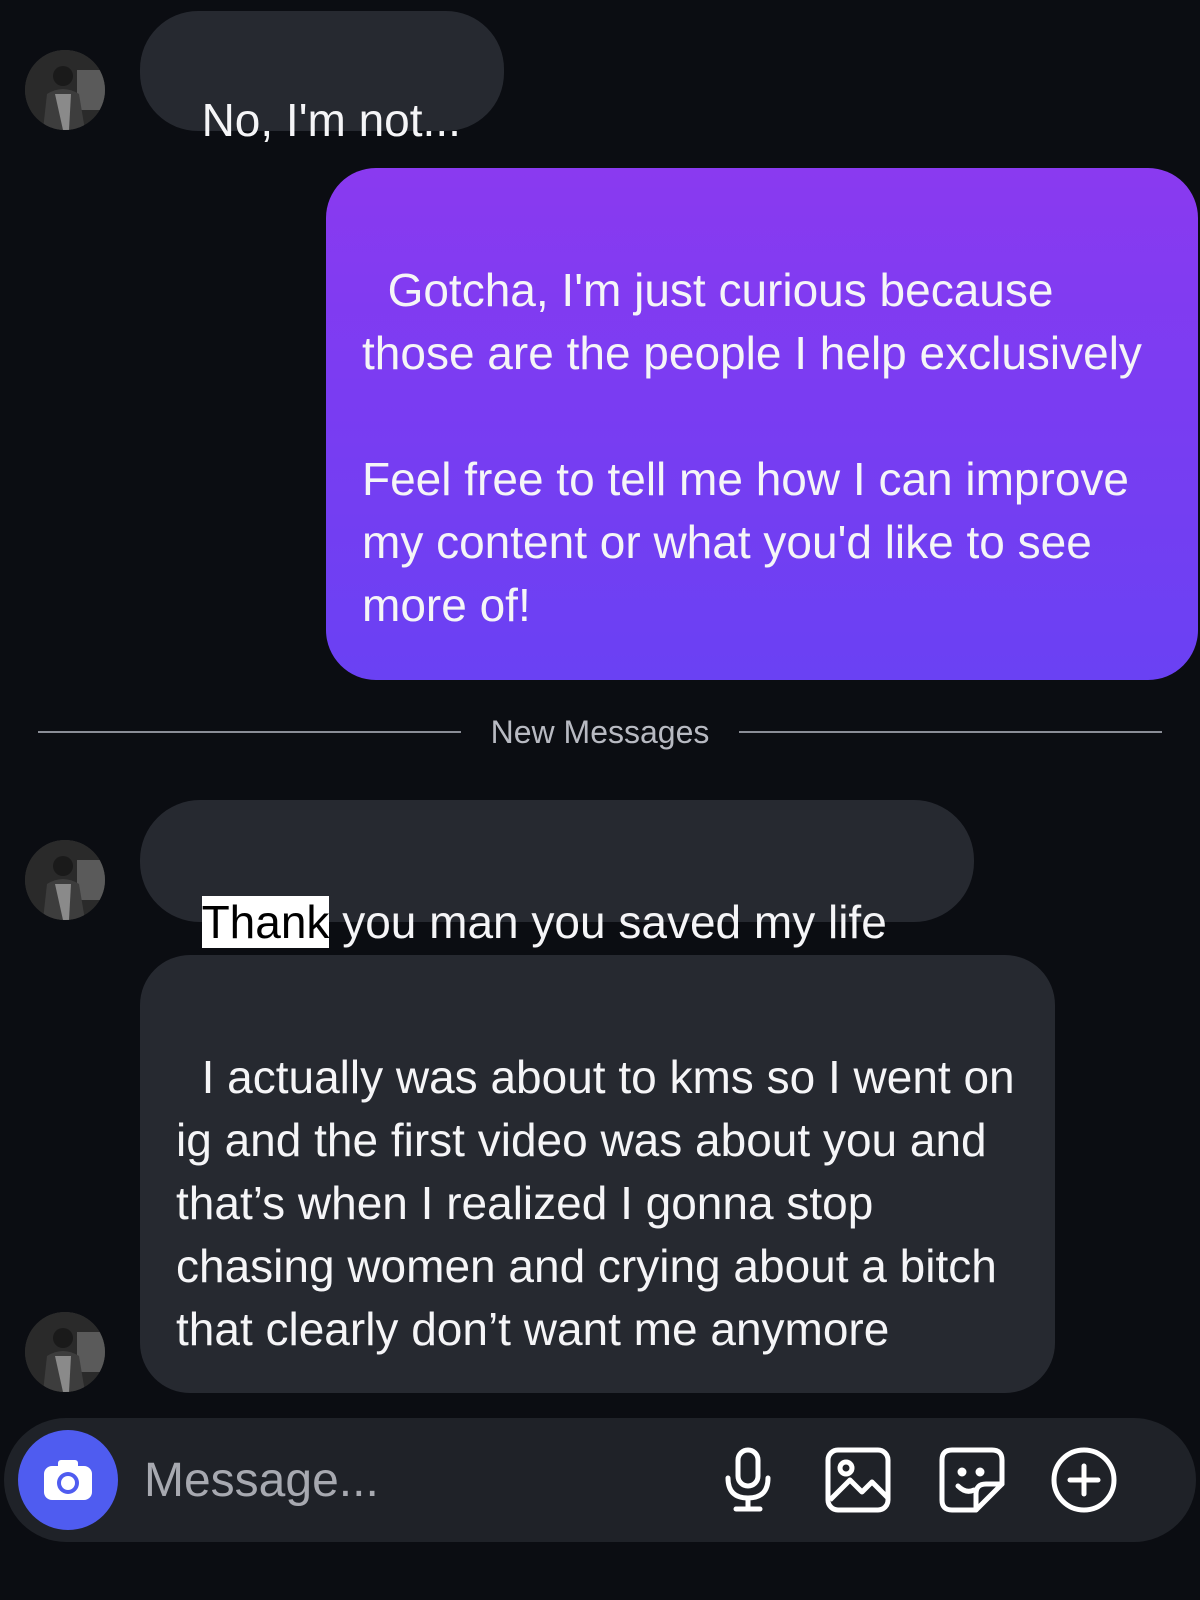 This screenshot has width=1200, height=1600. Describe the element at coordinates (608, 922) in the screenshot. I see `message-text: you man you saved my life` at that location.